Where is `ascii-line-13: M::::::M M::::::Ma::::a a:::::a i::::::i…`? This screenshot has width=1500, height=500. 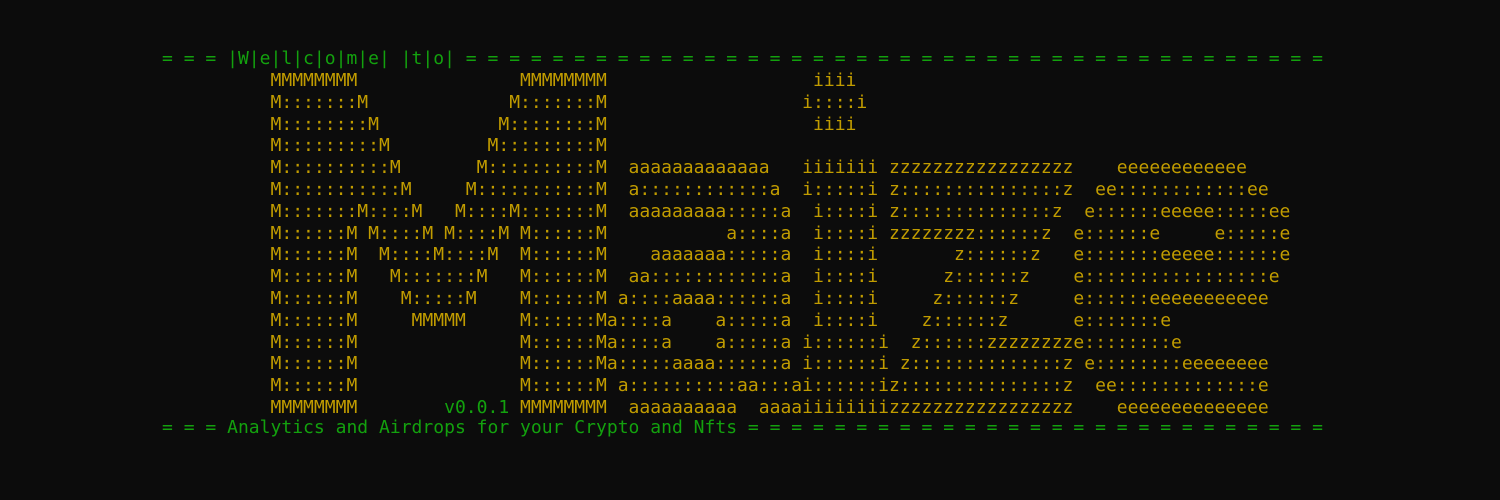
ascii-line-13: M::::::M M::::::Ma::::a a:::::a i::::::i… is located at coordinates (672, 342).